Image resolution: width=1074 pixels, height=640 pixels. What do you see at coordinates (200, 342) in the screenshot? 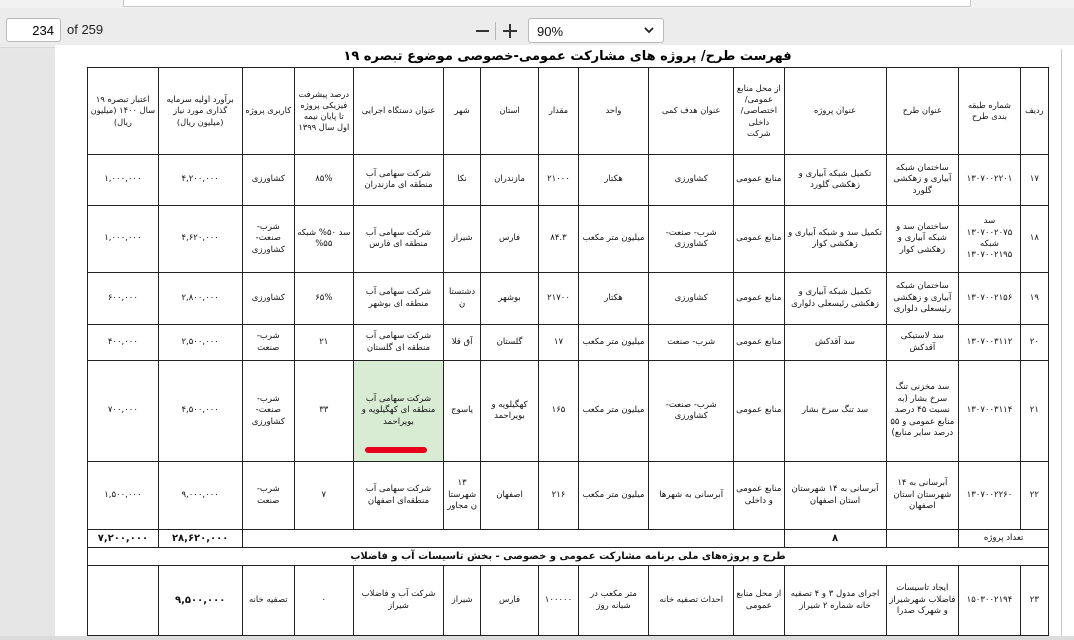
I see `table-cell: ۲,۵۰۰,۰۰۰` at bounding box center [200, 342].